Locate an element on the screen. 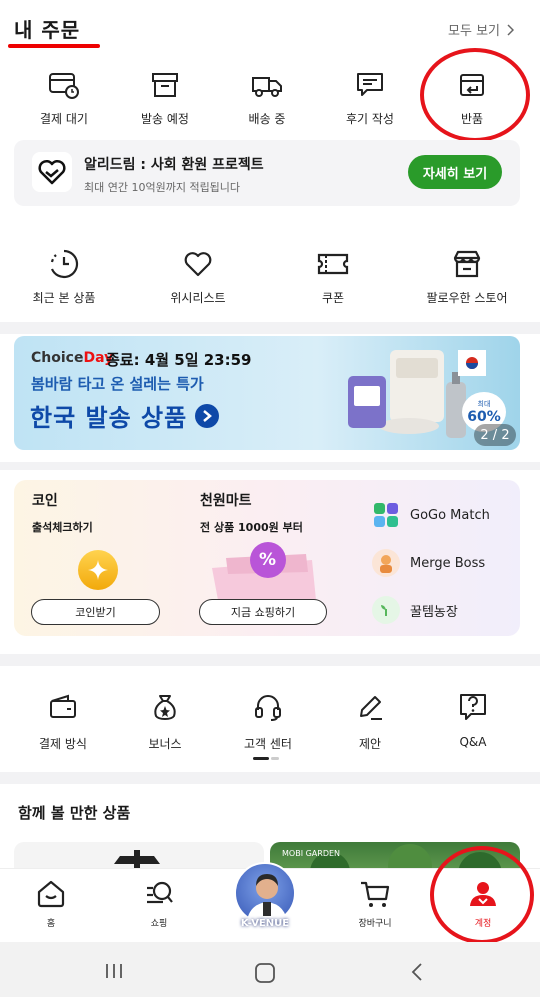 This screenshot has width=540, height=997. percent-badge: % is located at coordinates (268, 560).